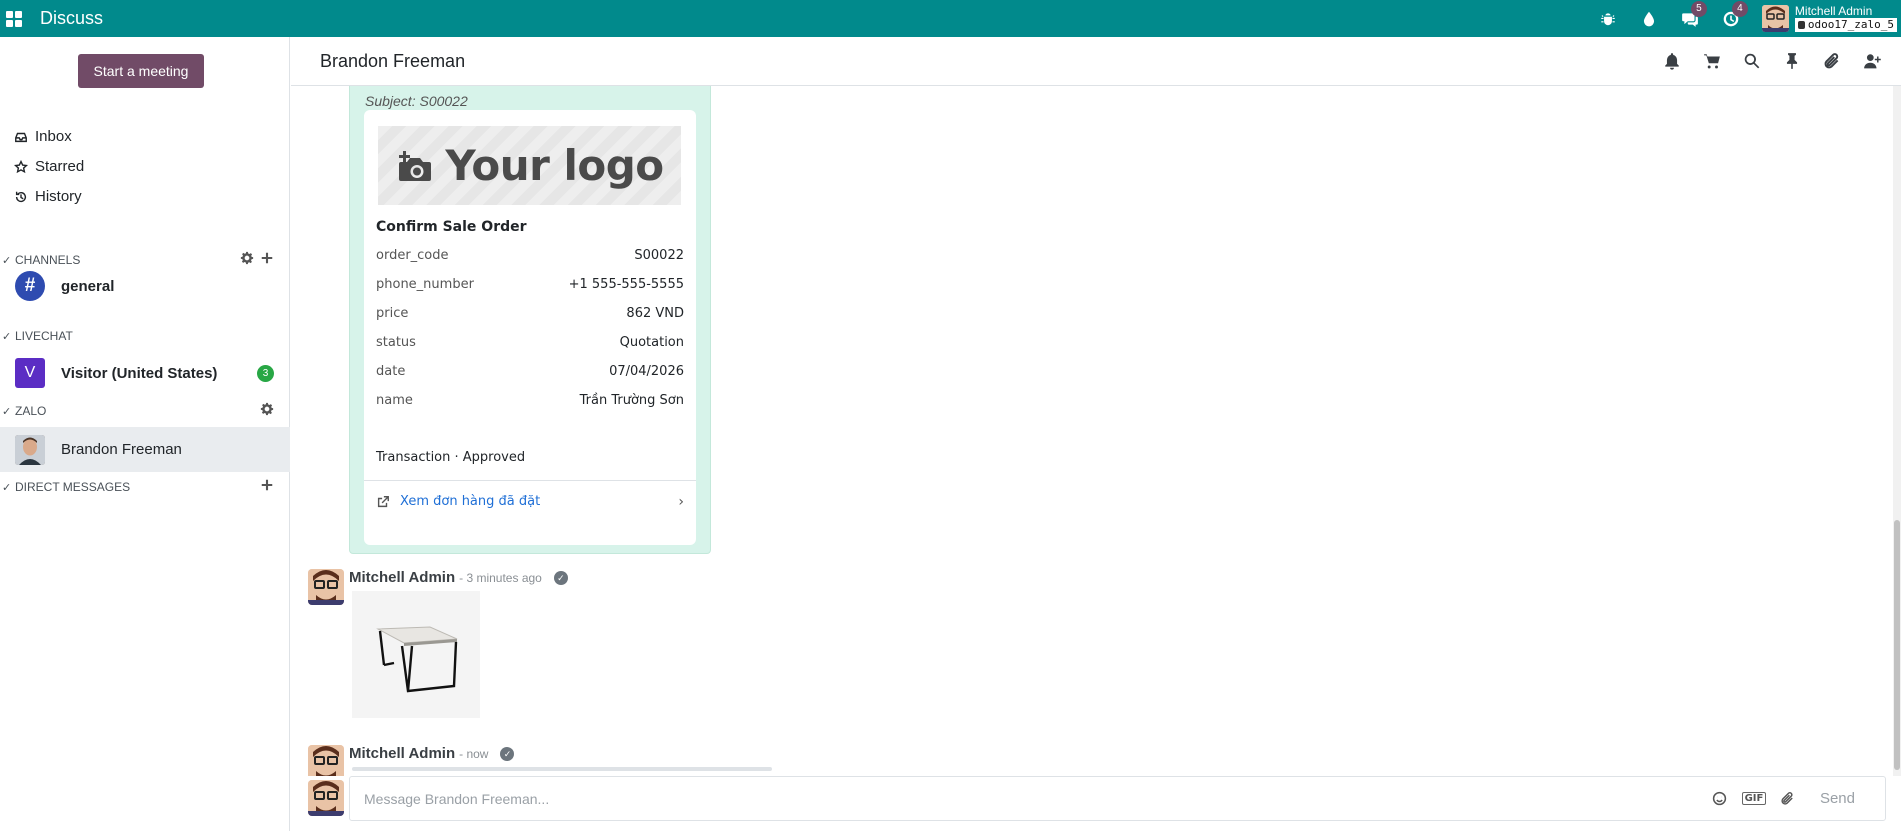 Image resolution: width=1901 pixels, height=831 pixels. I want to click on view-order-link-label: Xem đơn hàng đã đặt, so click(470, 501).